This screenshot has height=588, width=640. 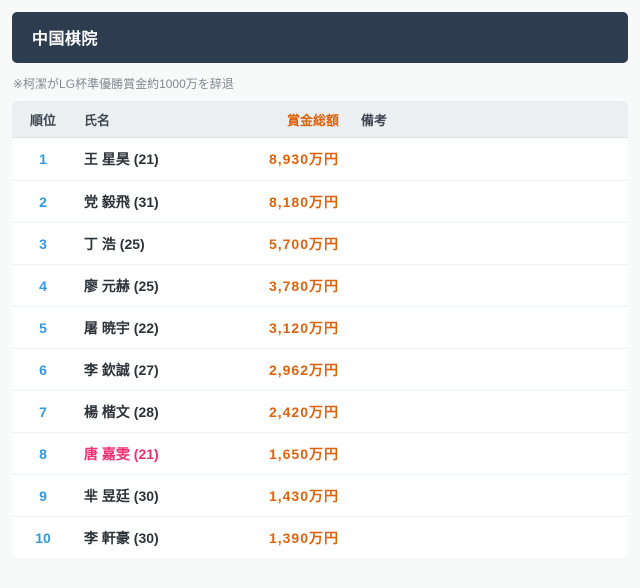 I want to click on rank-cell: 2, so click(x=43, y=201).